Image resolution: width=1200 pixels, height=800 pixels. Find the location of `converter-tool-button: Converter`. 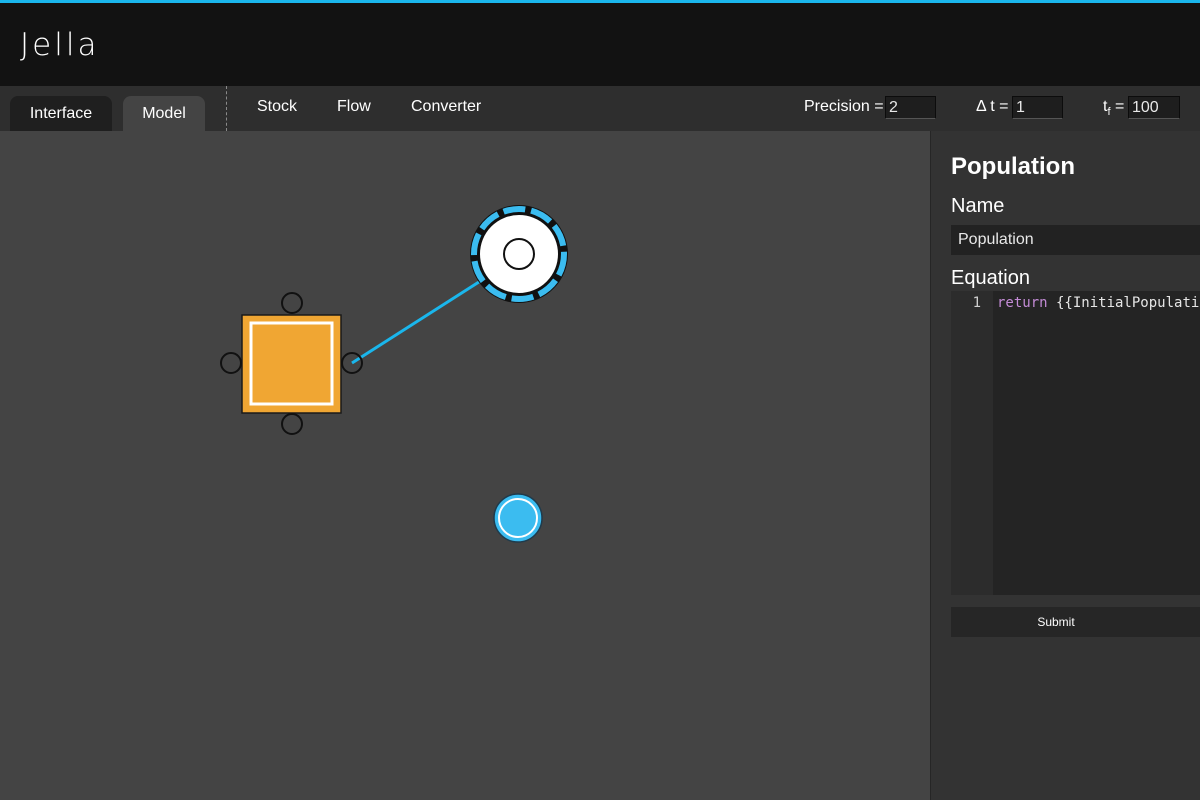

converter-tool-button: Converter is located at coordinates (446, 107).